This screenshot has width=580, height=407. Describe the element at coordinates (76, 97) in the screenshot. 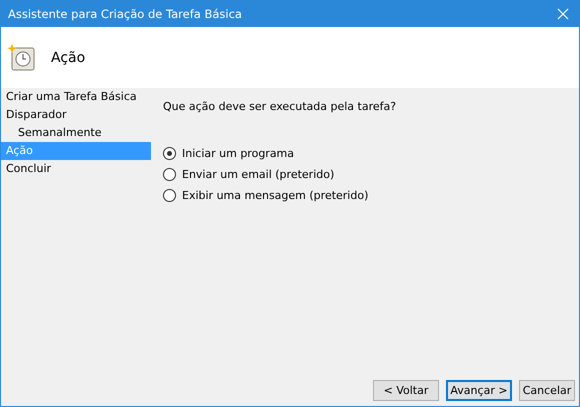

I see `sidebar-item: Criar uma Tarefa Básica` at that location.